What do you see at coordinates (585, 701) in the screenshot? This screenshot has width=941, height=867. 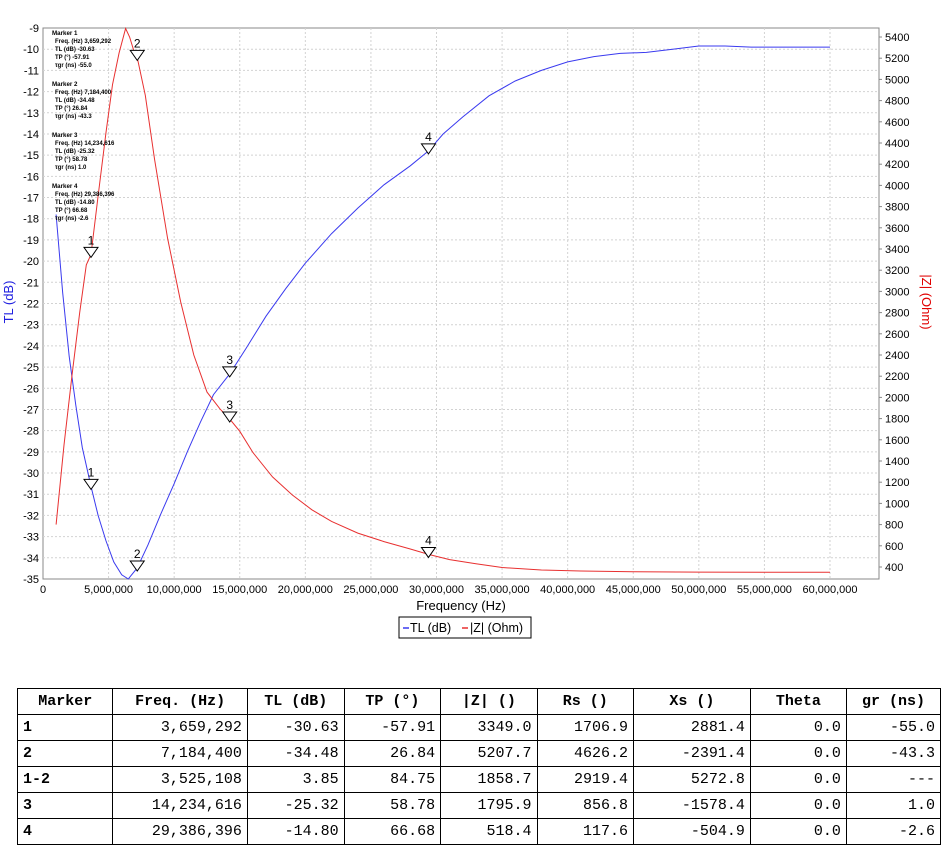 I see `col-header-rs: Rs ()` at bounding box center [585, 701].